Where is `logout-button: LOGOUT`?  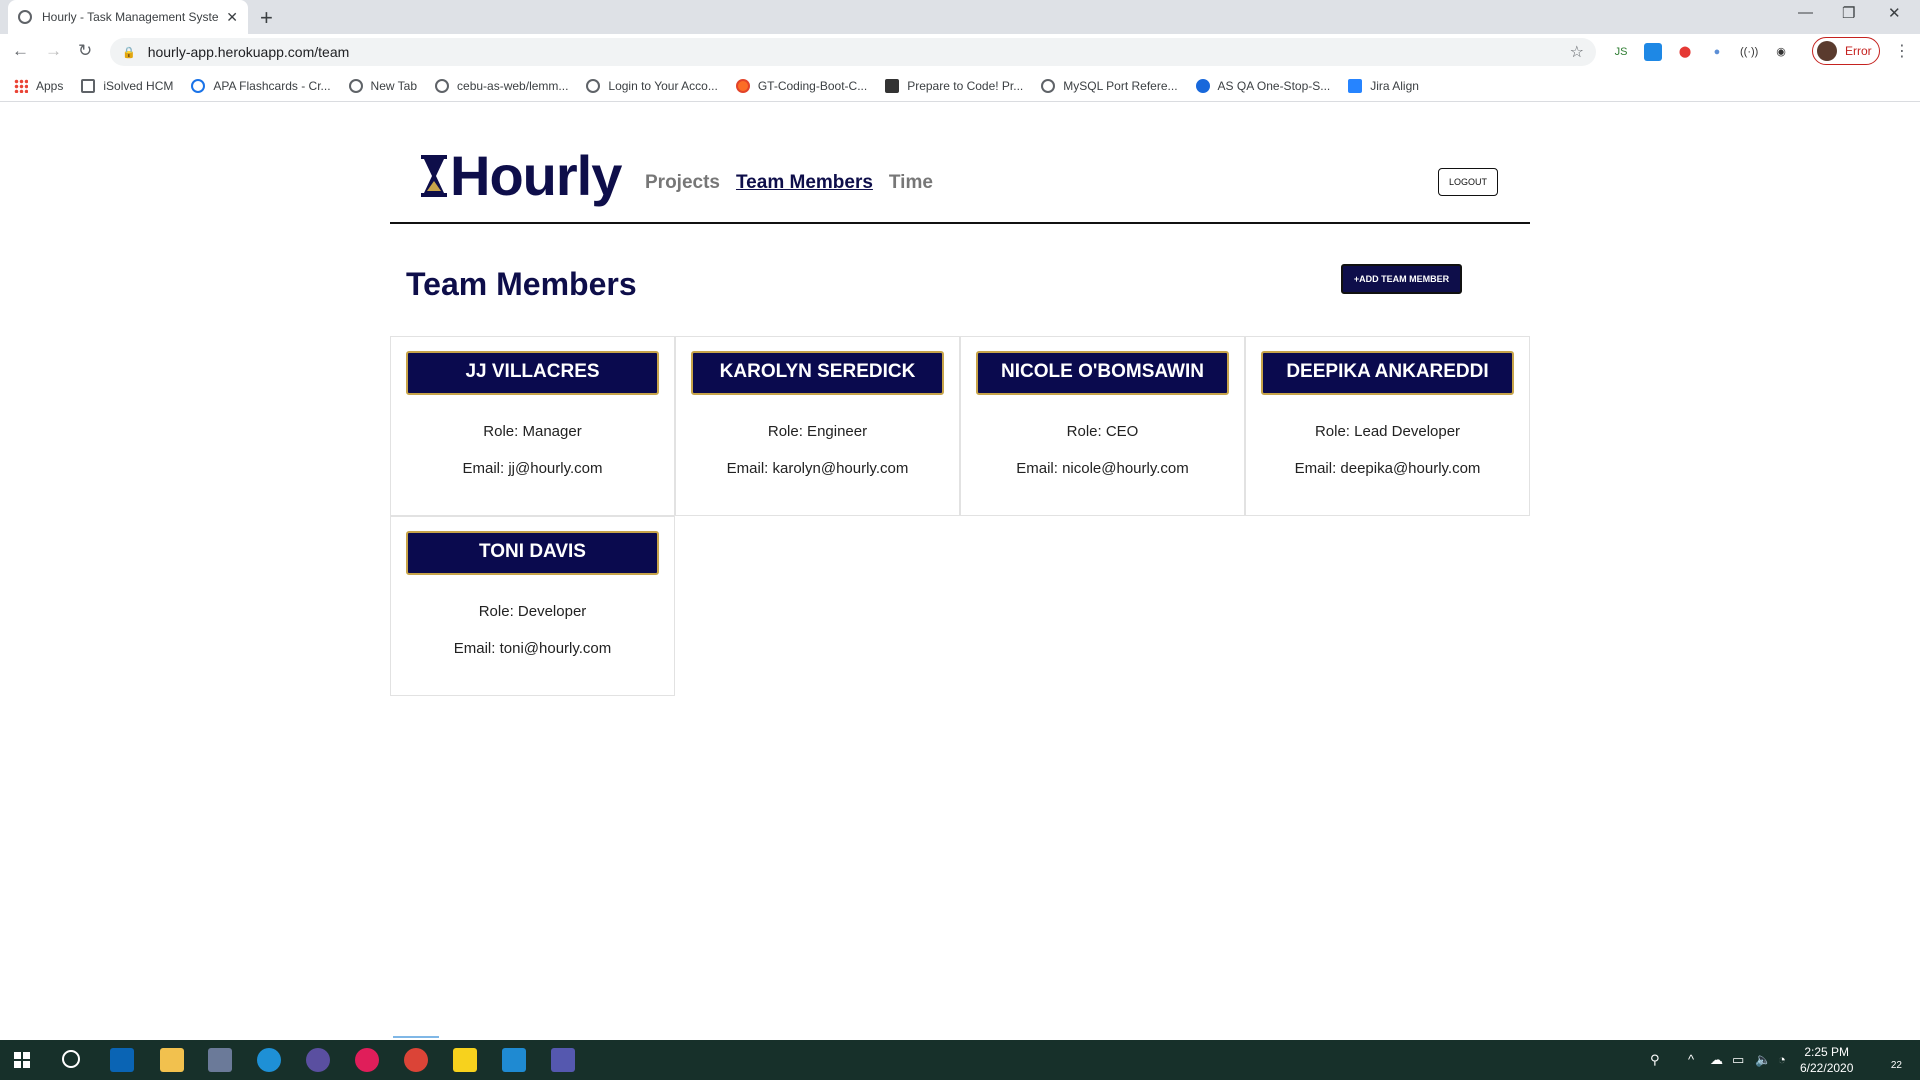
logout-button: LOGOUT is located at coordinates (1468, 182).